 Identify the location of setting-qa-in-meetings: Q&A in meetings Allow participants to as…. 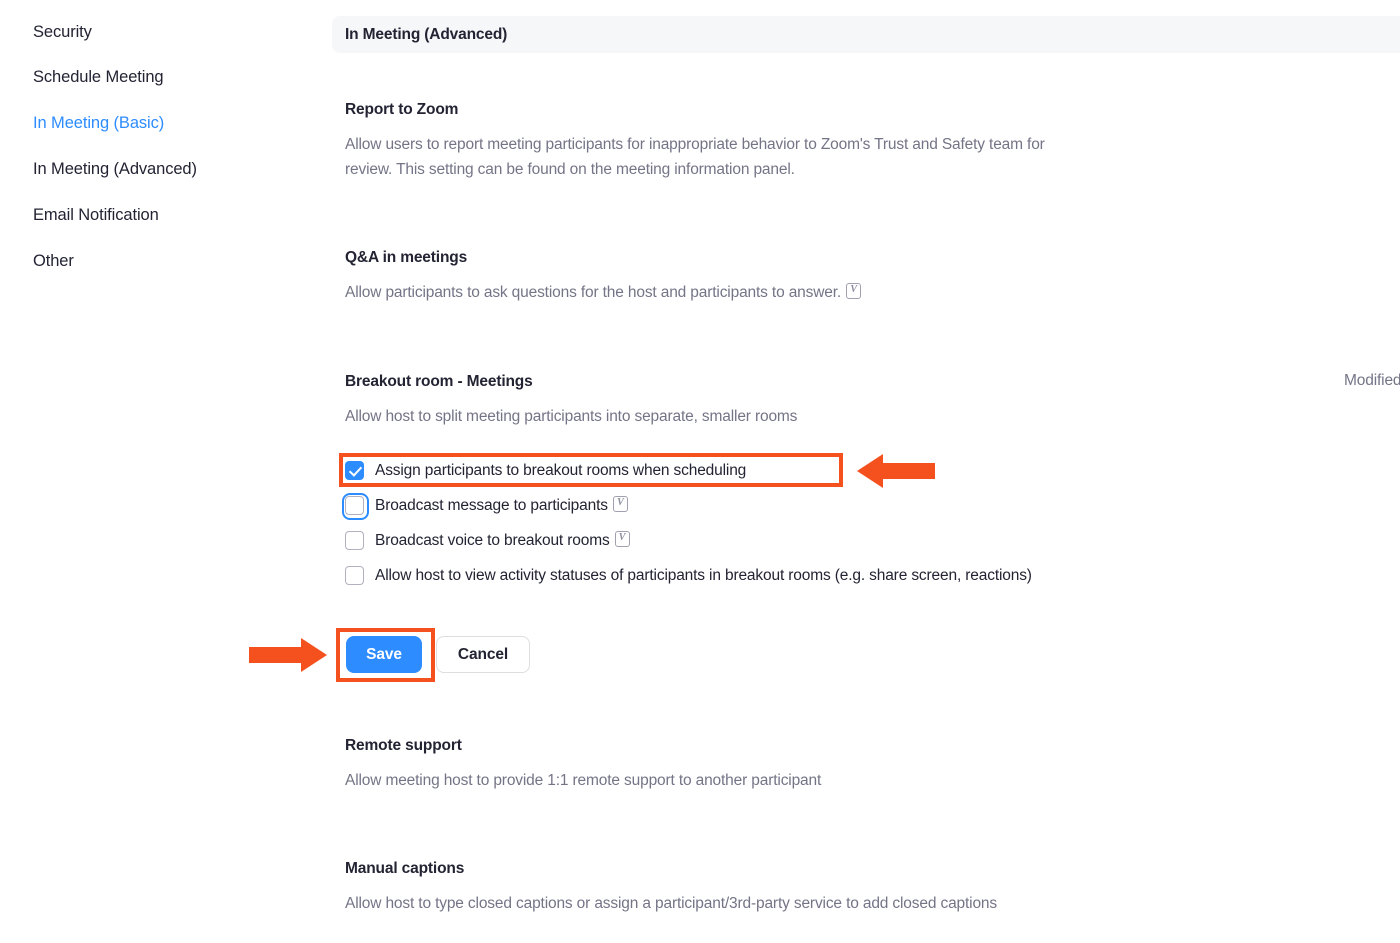
(865, 276).